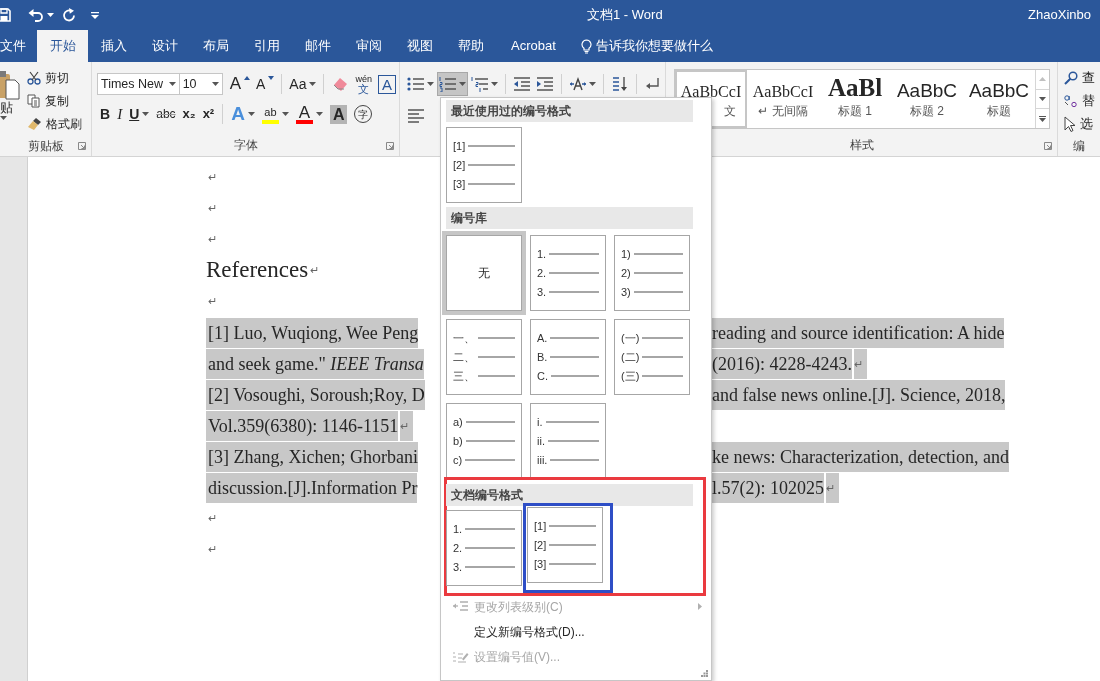  I want to click on ribbon-tab: 引用, so click(266, 46).